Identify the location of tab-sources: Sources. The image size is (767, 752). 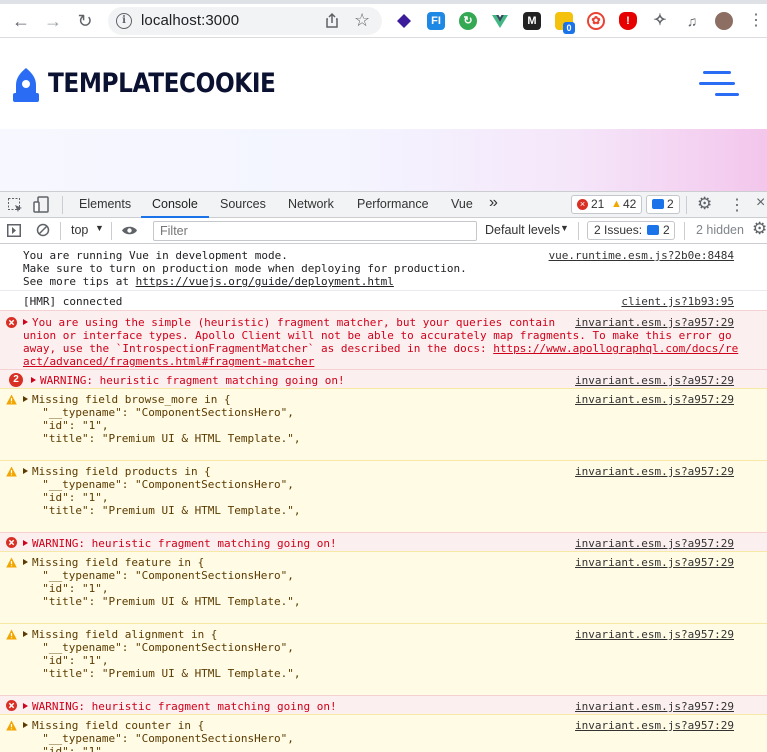
(243, 204).